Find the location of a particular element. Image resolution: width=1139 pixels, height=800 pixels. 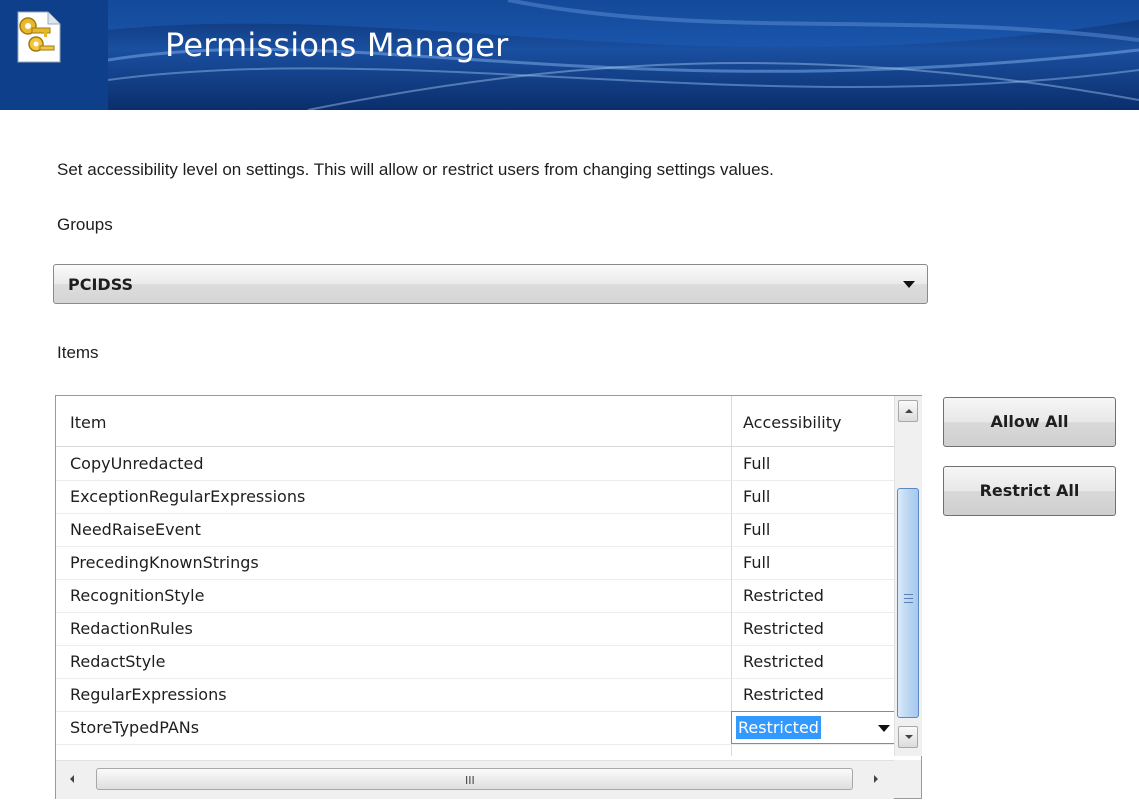

table-row: NeedRaiseEvent Full is located at coordinates (475, 530).